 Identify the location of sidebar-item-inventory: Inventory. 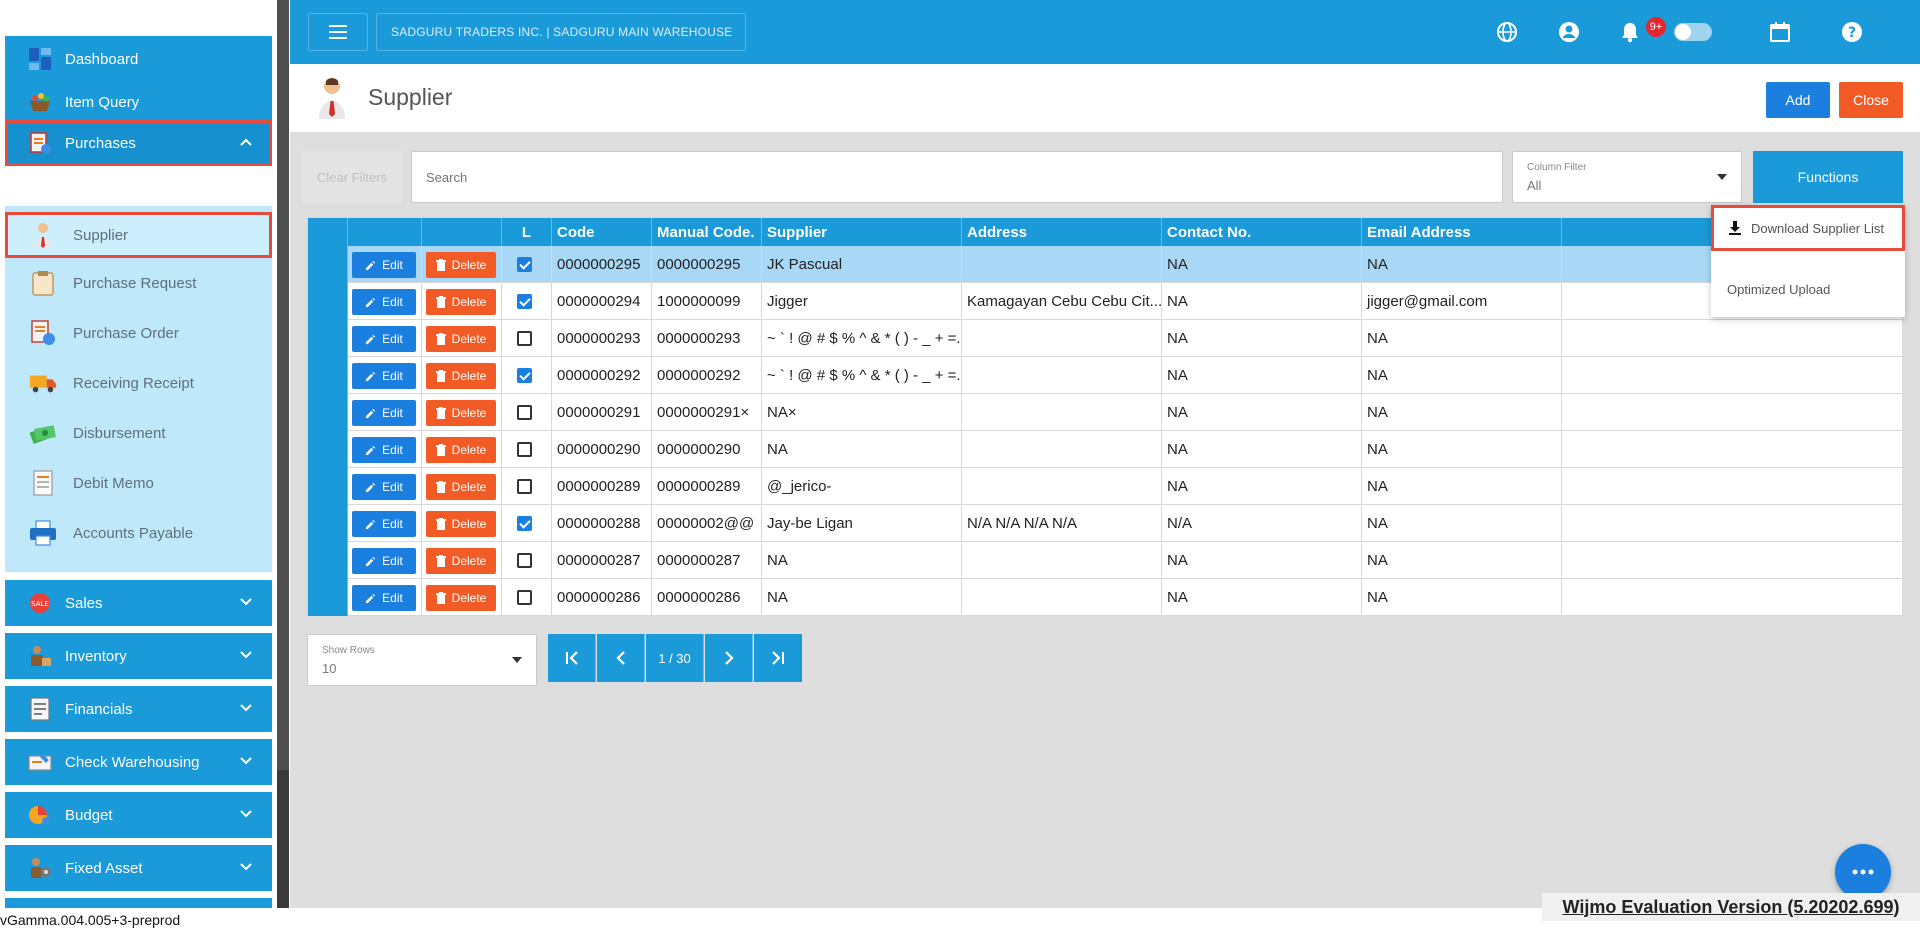
(138, 656).